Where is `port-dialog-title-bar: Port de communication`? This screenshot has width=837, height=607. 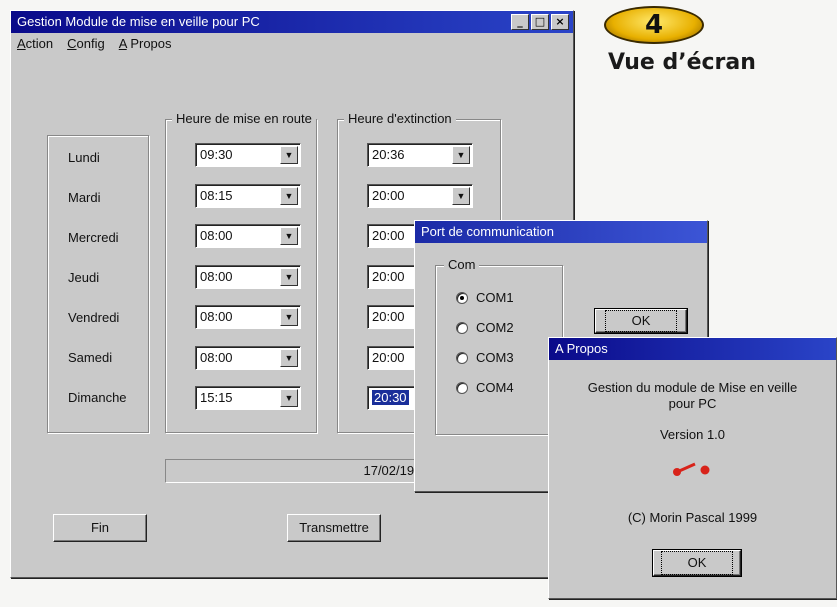 port-dialog-title-bar: Port de communication is located at coordinates (561, 232).